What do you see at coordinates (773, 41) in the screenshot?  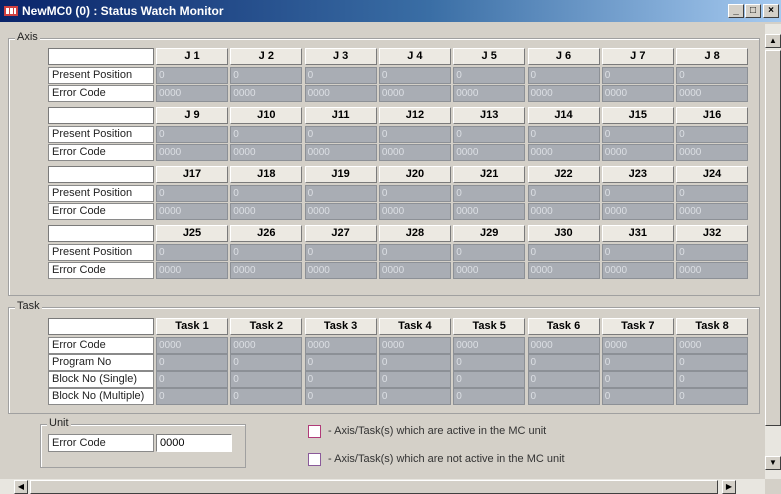 I see `scroll-up-arrow-icon: ▲` at bounding box center [773, 41].